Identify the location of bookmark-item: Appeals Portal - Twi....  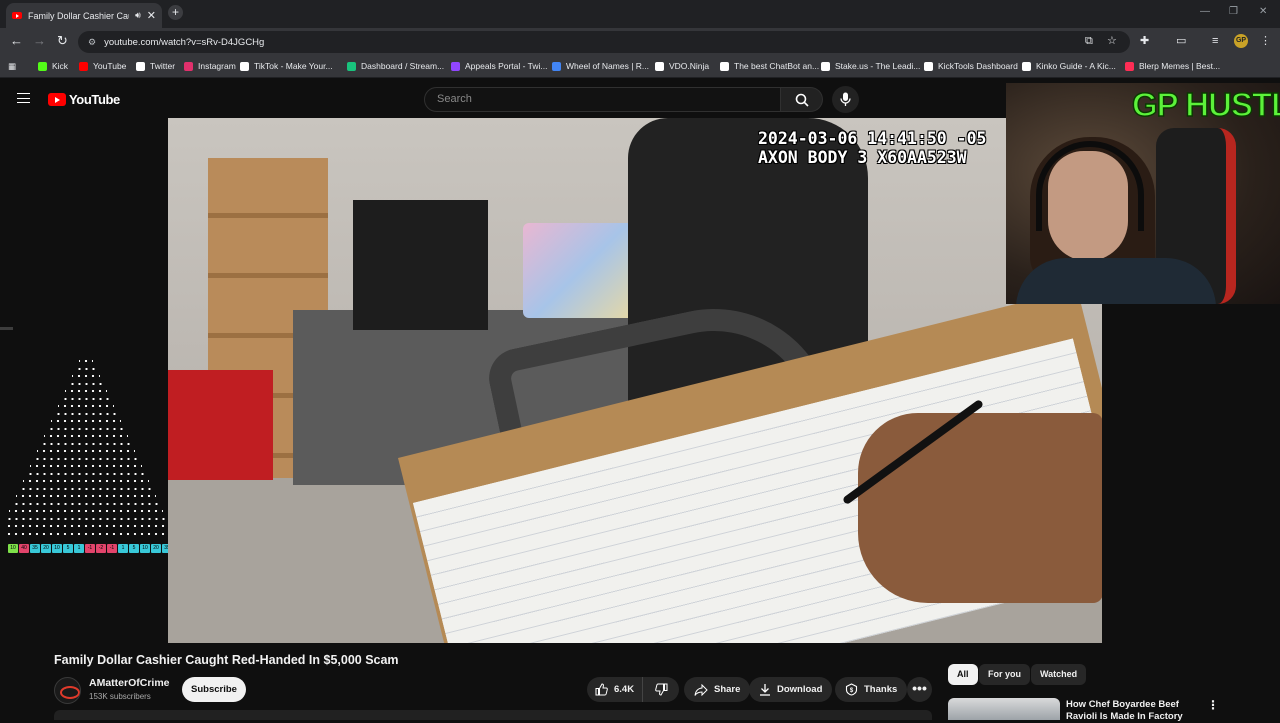
(499, 66).